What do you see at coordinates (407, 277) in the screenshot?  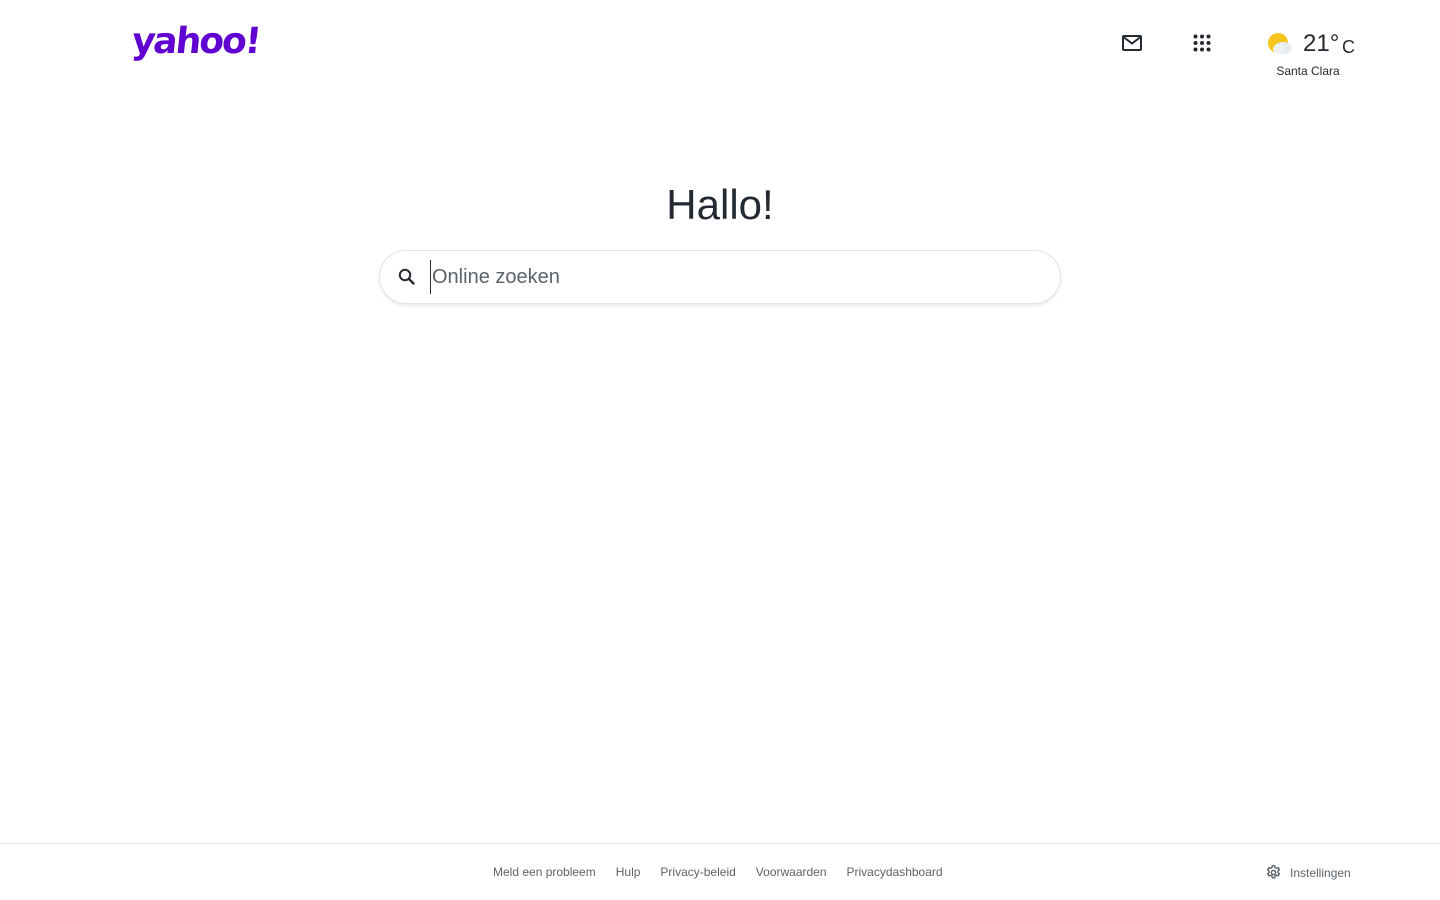 I see `search-icon` at bounding box center [407, 277].